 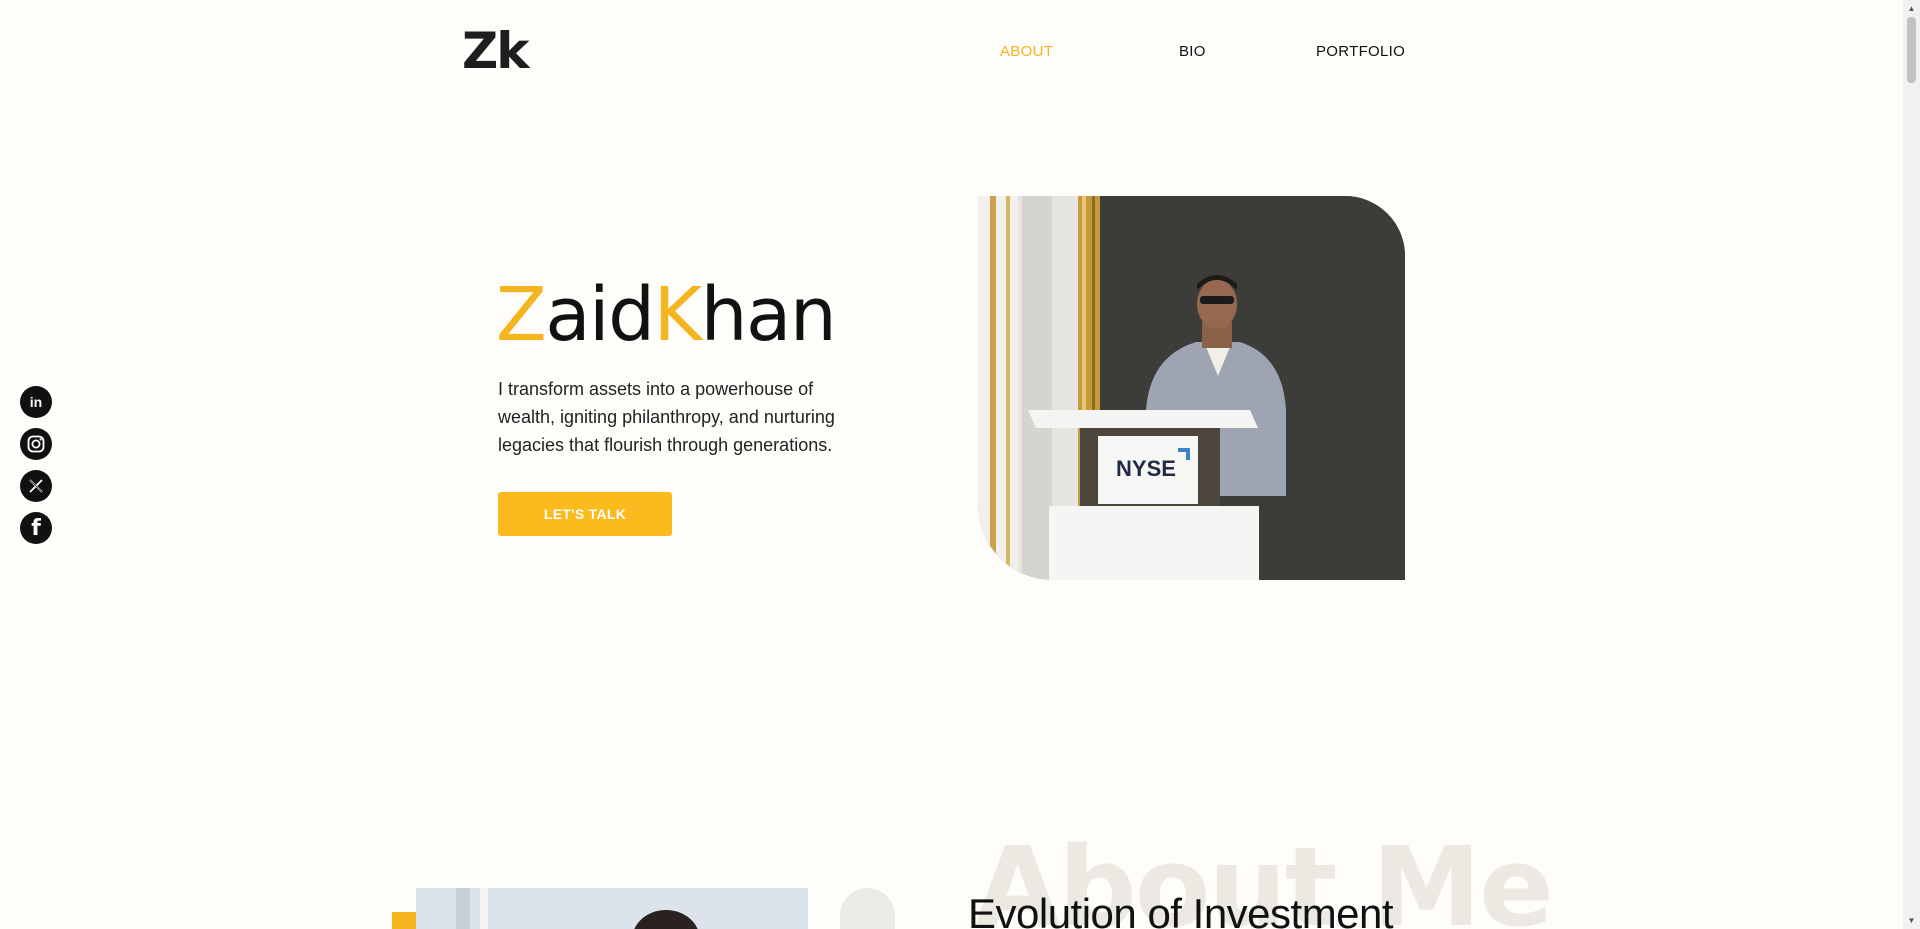 I want to click on about-accent-bar, so click(x=404, y=920).